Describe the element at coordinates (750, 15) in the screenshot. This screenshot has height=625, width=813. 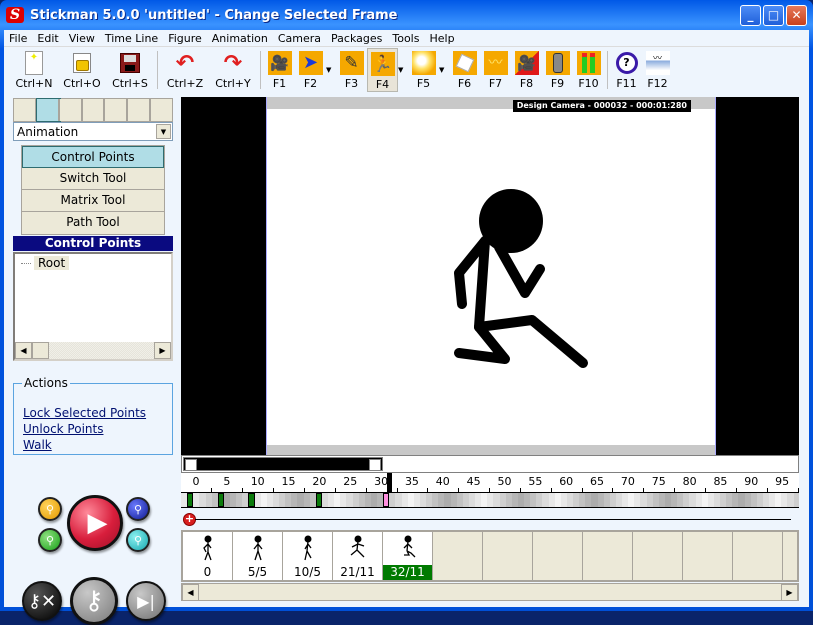
I see `minimize-button: _` at that location.